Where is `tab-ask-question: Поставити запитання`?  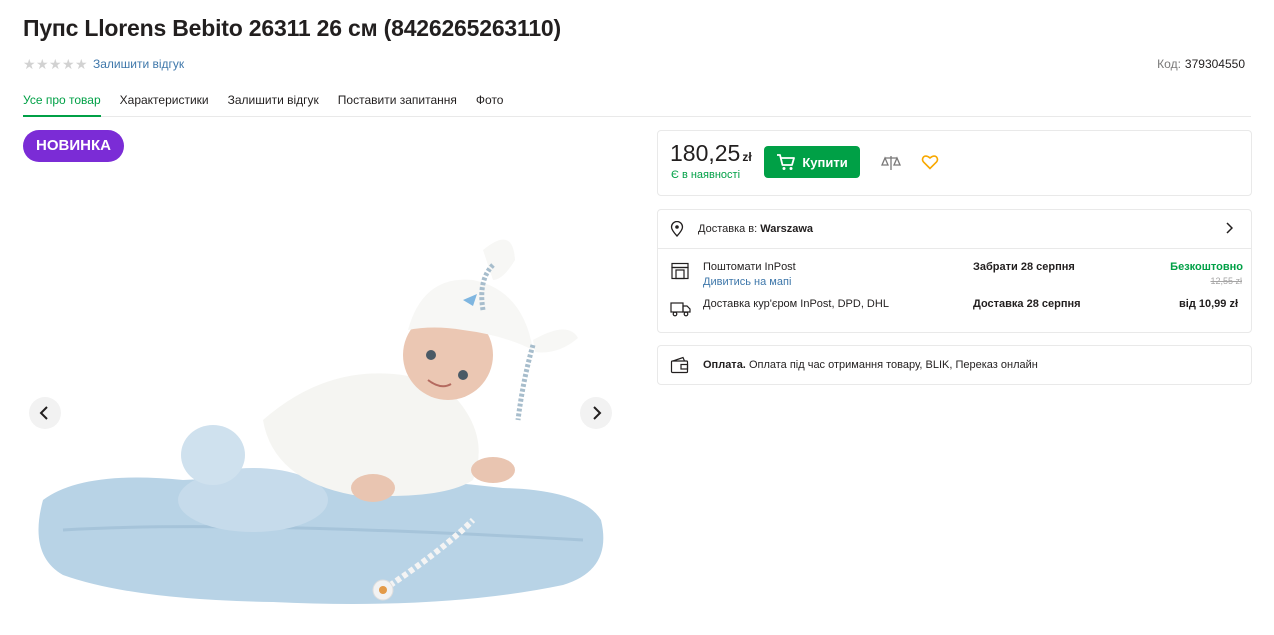
tab-ask-question: Поставити запитання is located at coordinates (397, 105).